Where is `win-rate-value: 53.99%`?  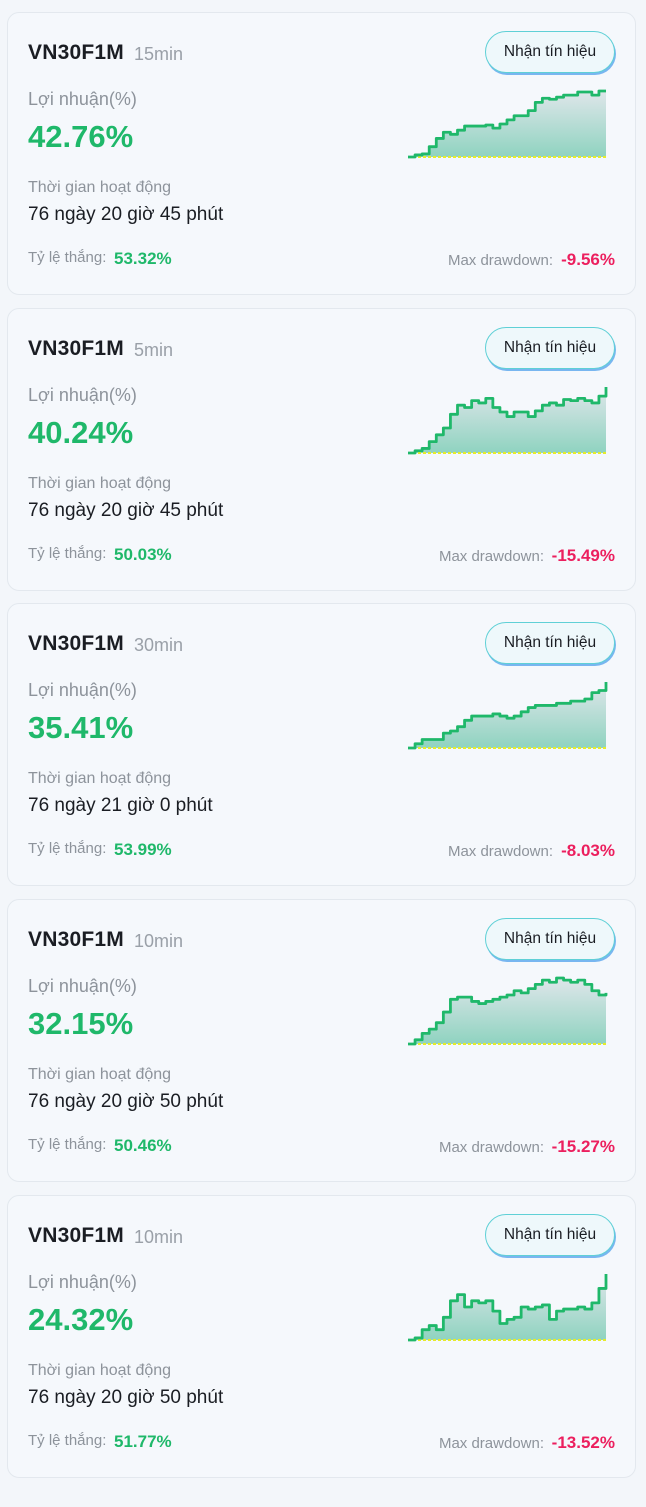
win-rate-value: 53.99% is located at coordinates (143, 849).